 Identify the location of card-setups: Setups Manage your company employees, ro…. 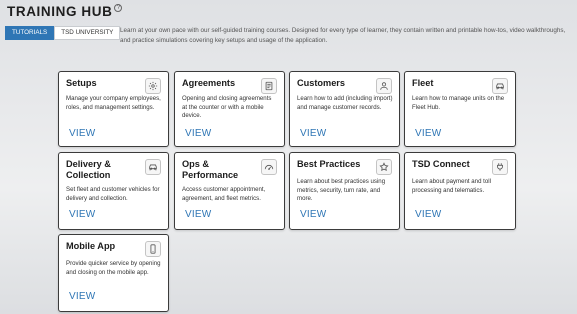
(113, 109).